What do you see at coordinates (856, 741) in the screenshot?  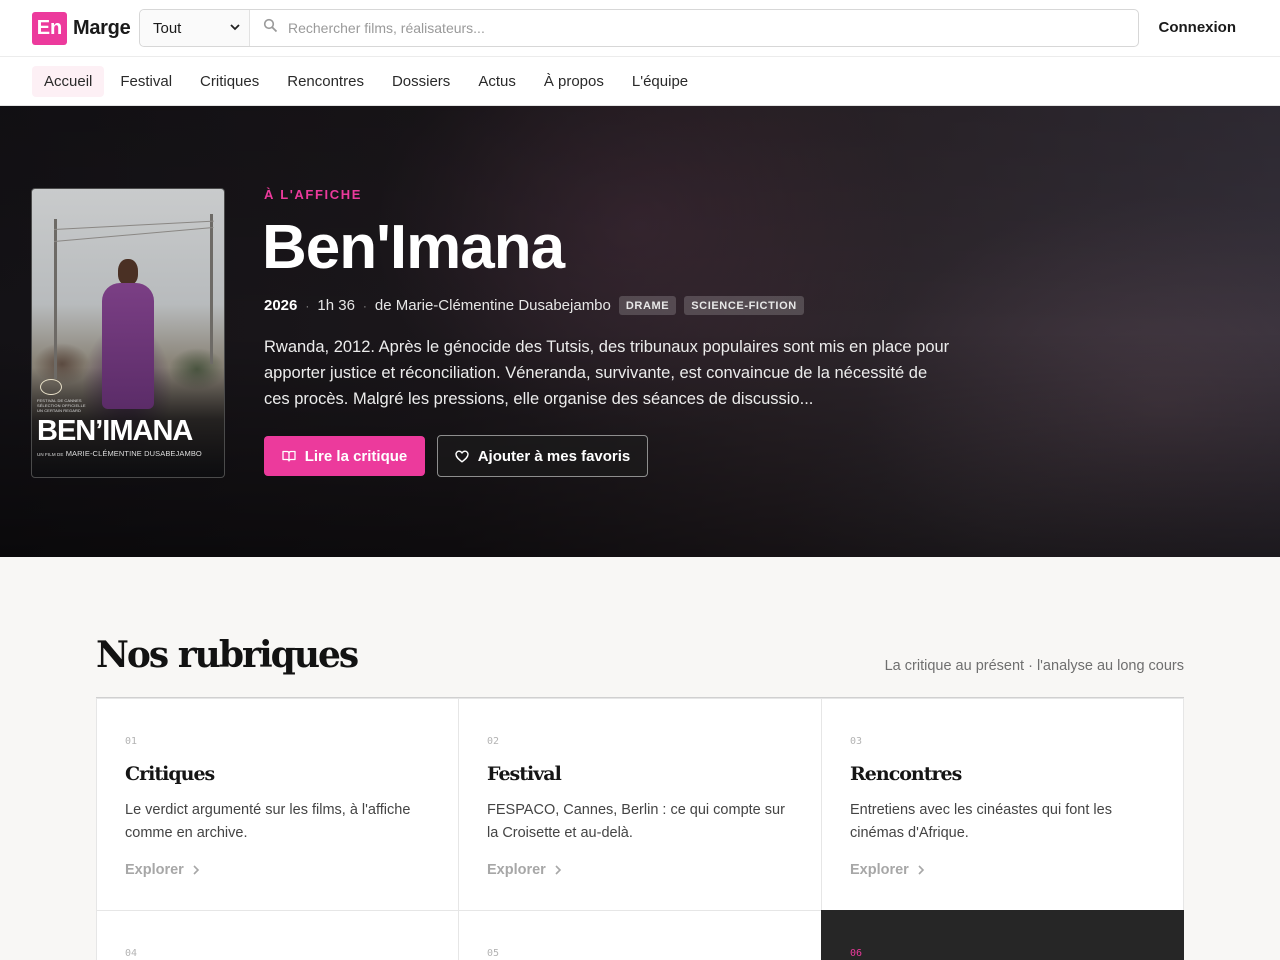 I see `card-number: 03` at bounding box center [856, 741].